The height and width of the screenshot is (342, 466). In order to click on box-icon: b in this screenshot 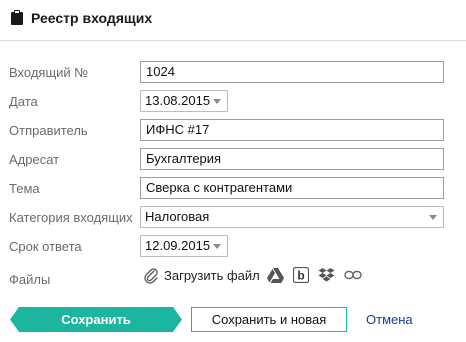, I will do `click(301, 275)`.